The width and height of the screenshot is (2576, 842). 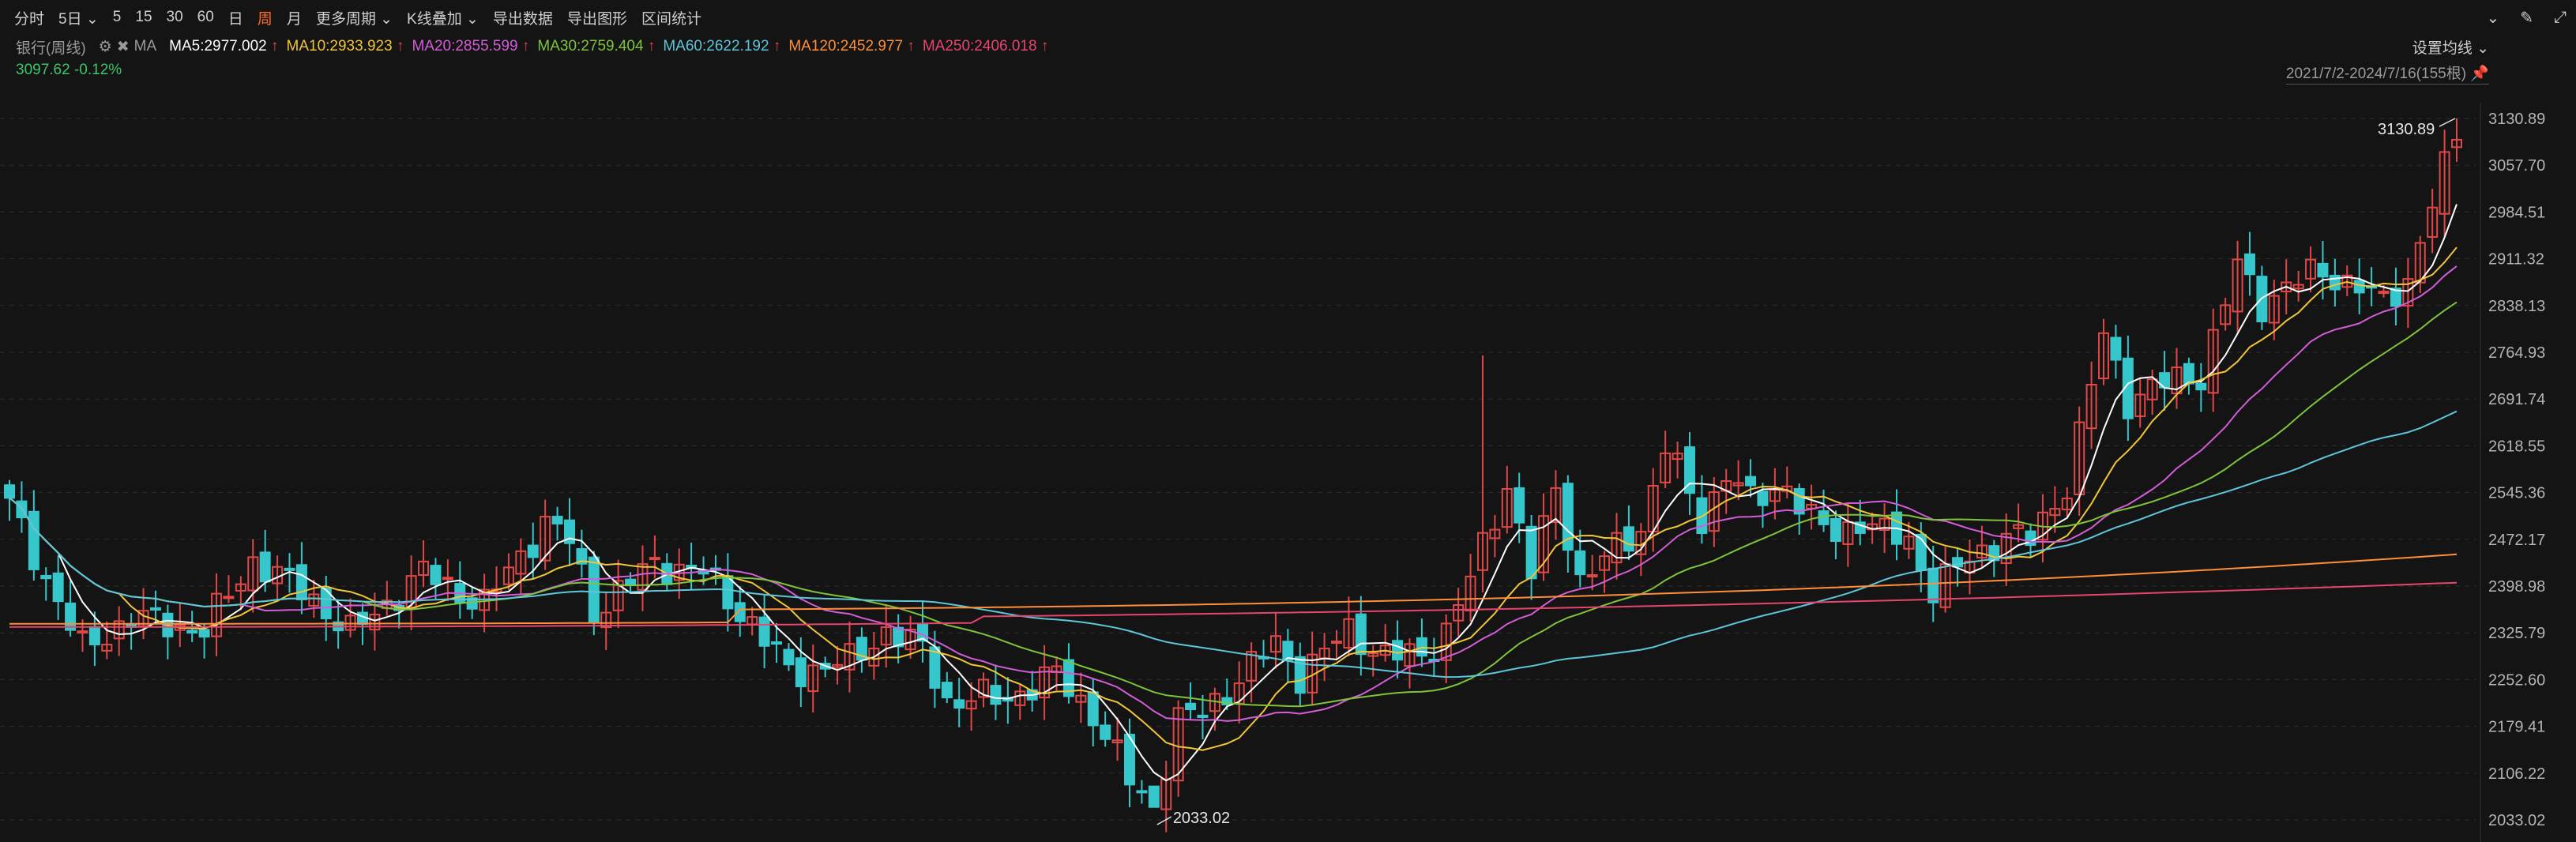 What do you see at coordinates (1164, 820) in the screenshot?
I see `low-pointer` at bounding box center [1164, 820].